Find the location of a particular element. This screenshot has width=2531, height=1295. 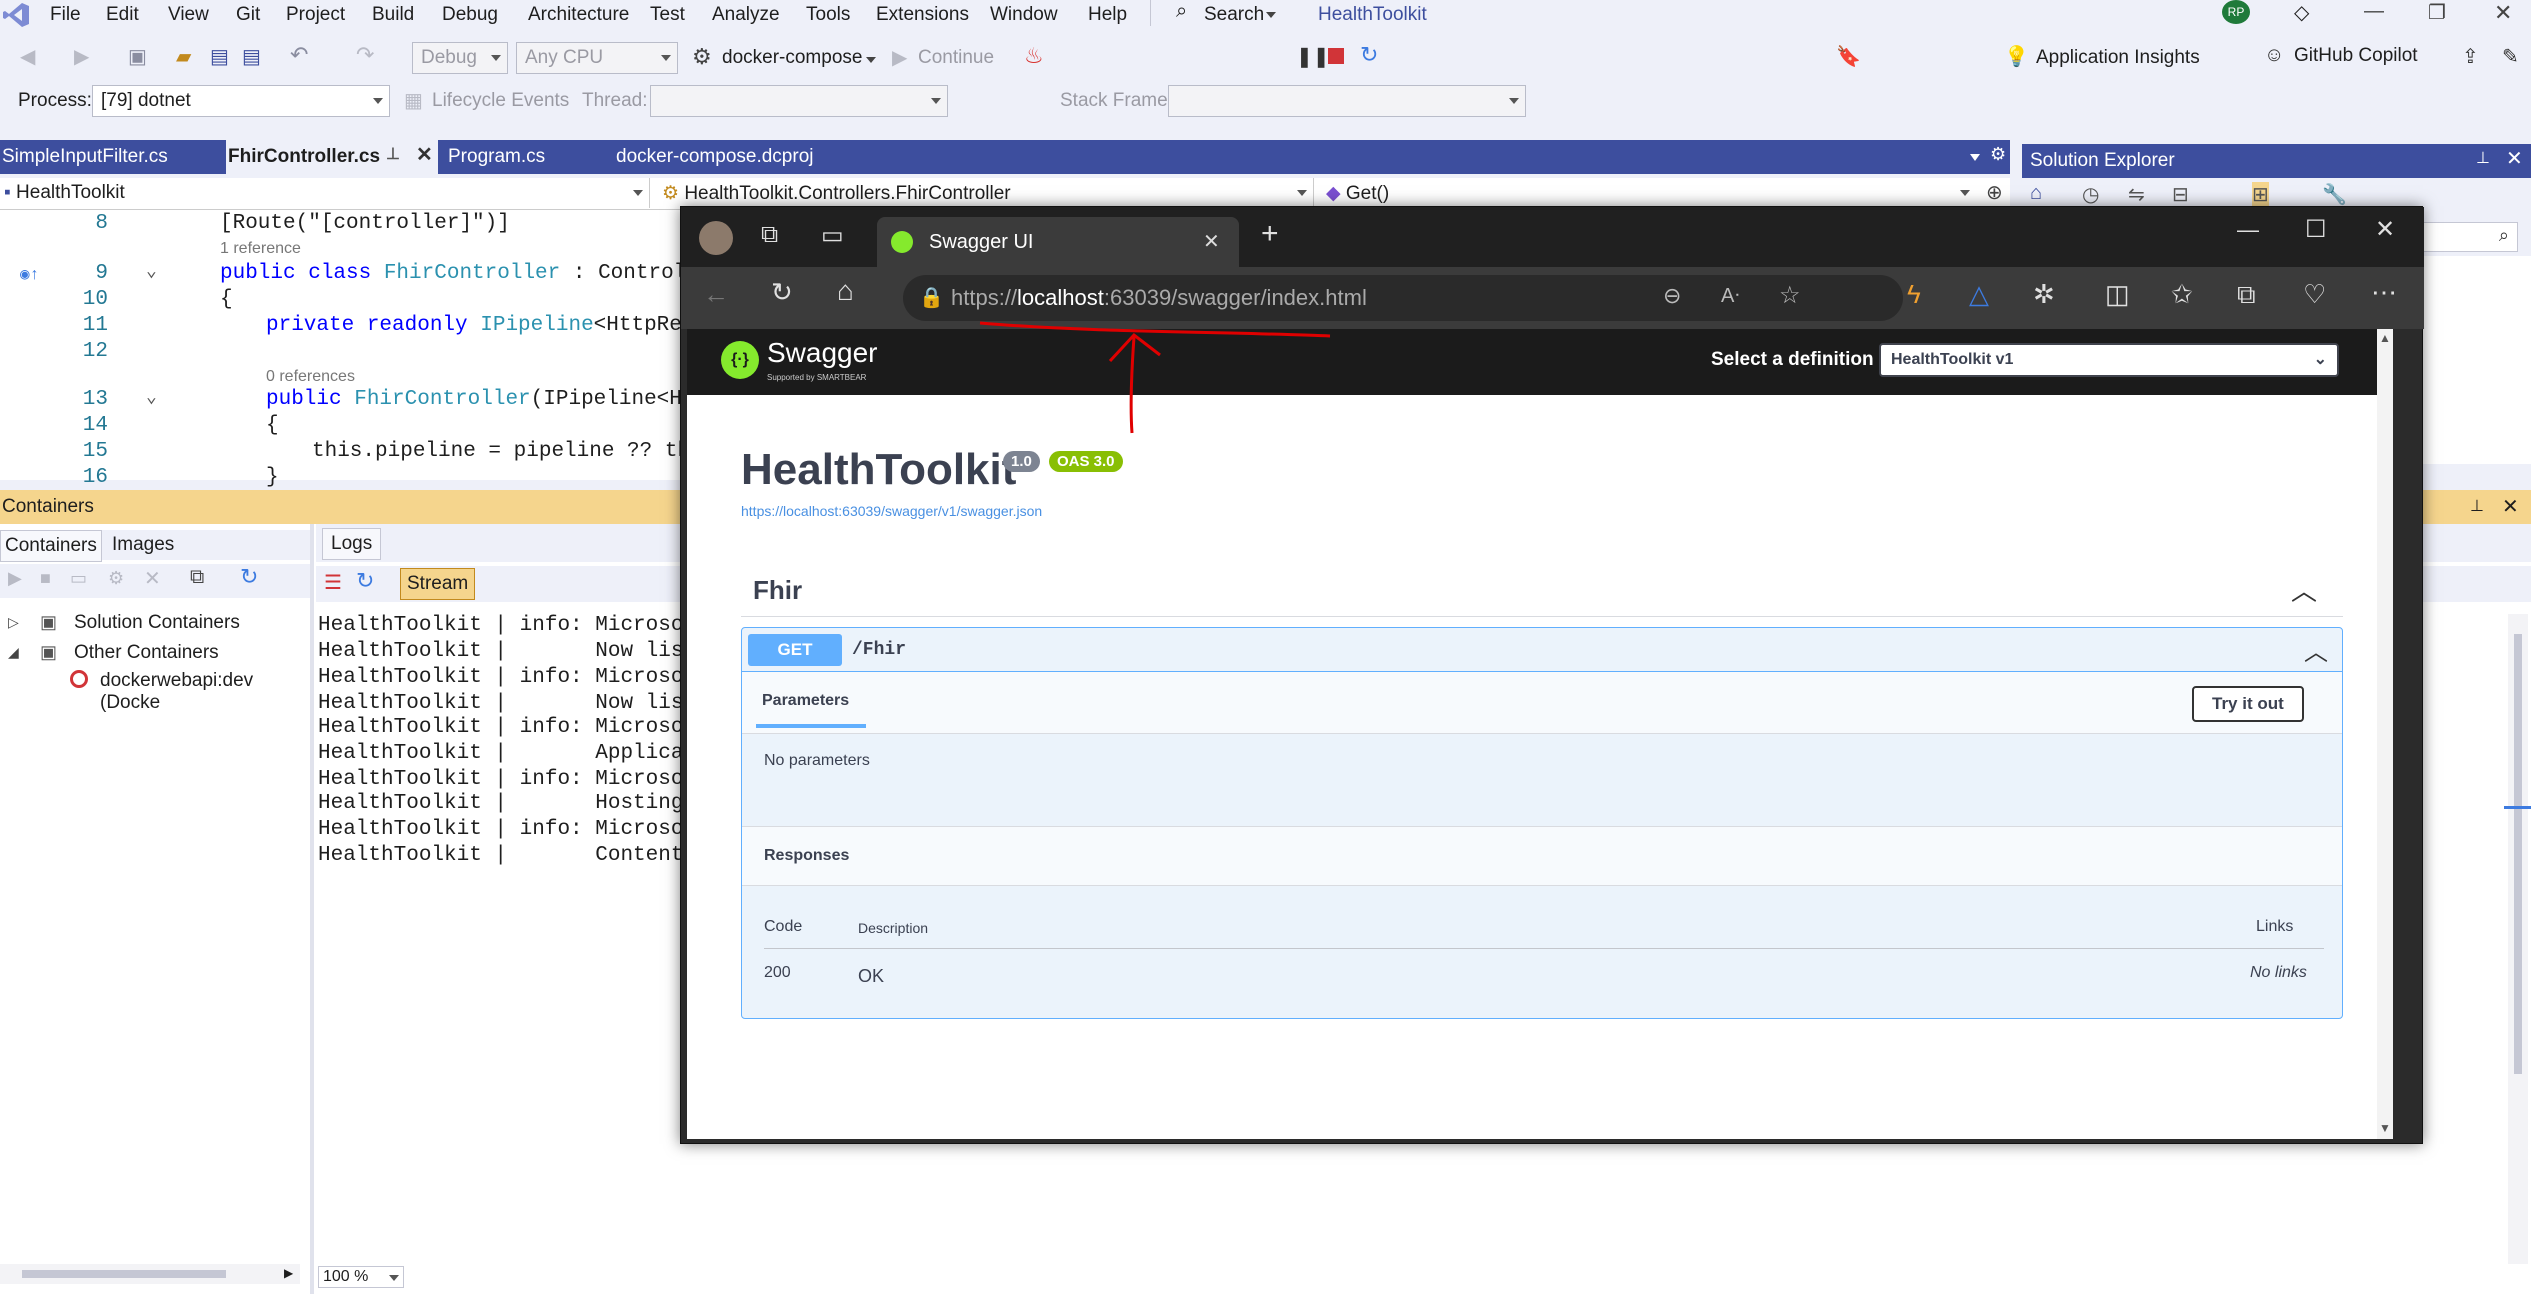

refresh-icon: ↻ is located at coordinates (249, 577).